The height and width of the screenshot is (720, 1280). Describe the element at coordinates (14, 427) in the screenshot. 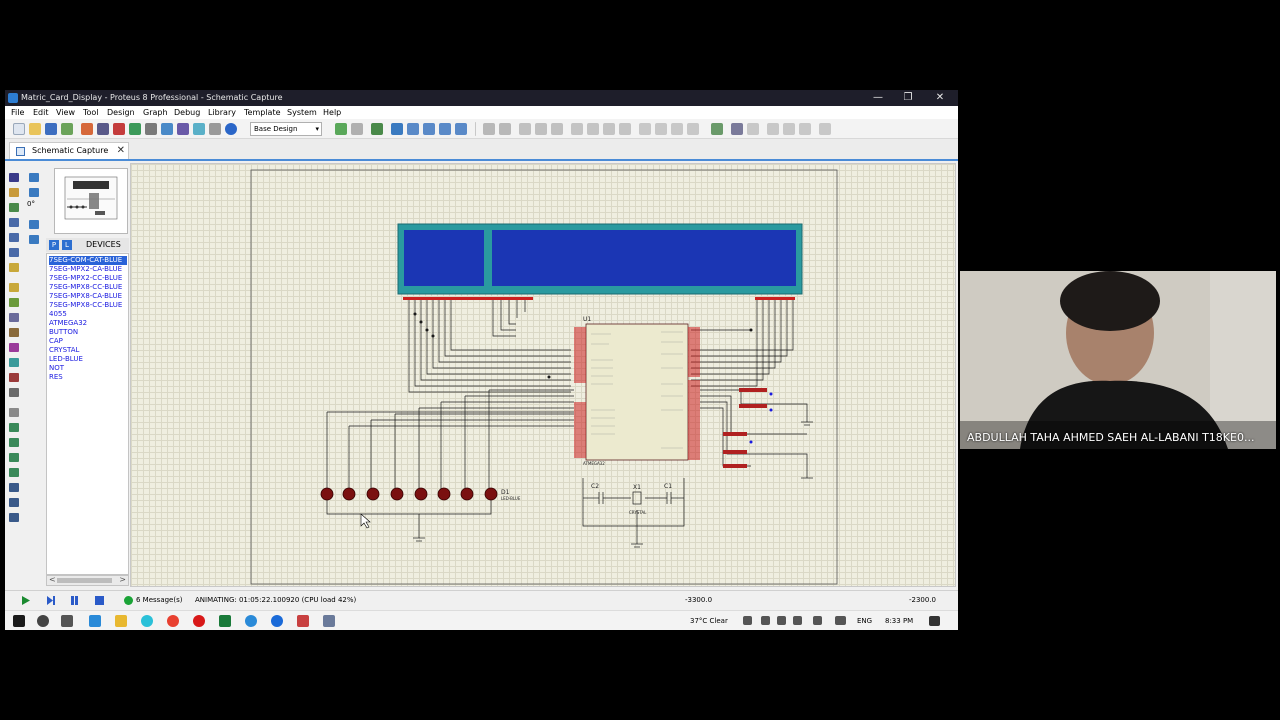

I see `2d-box-icon` at that location.